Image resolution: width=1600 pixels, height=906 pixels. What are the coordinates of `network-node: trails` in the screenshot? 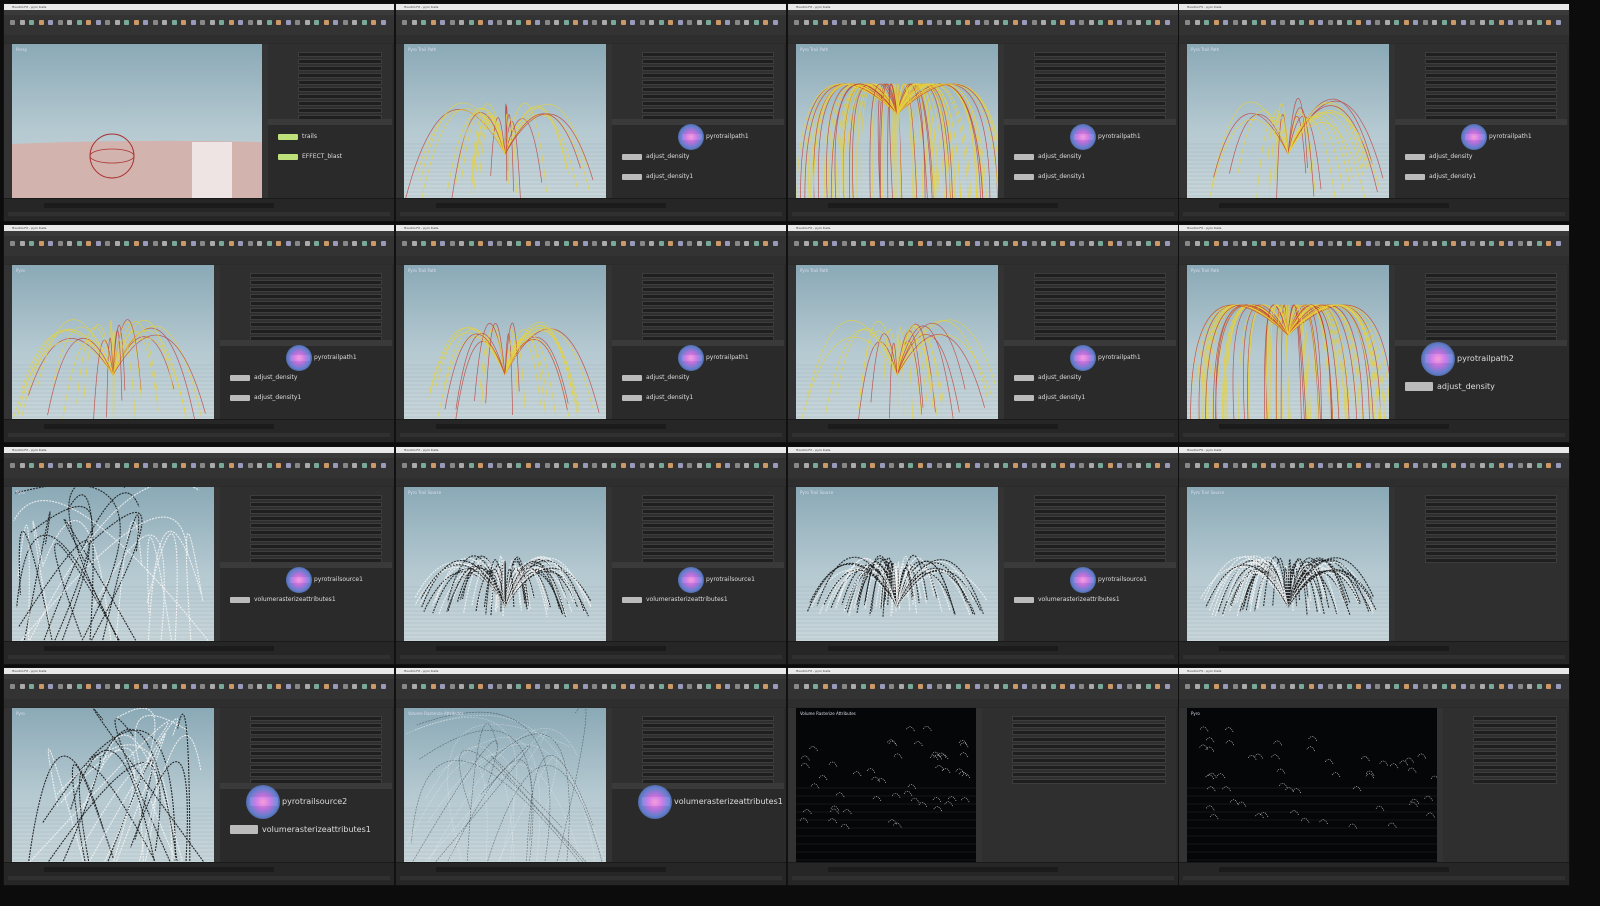 It's located at (297, 136).